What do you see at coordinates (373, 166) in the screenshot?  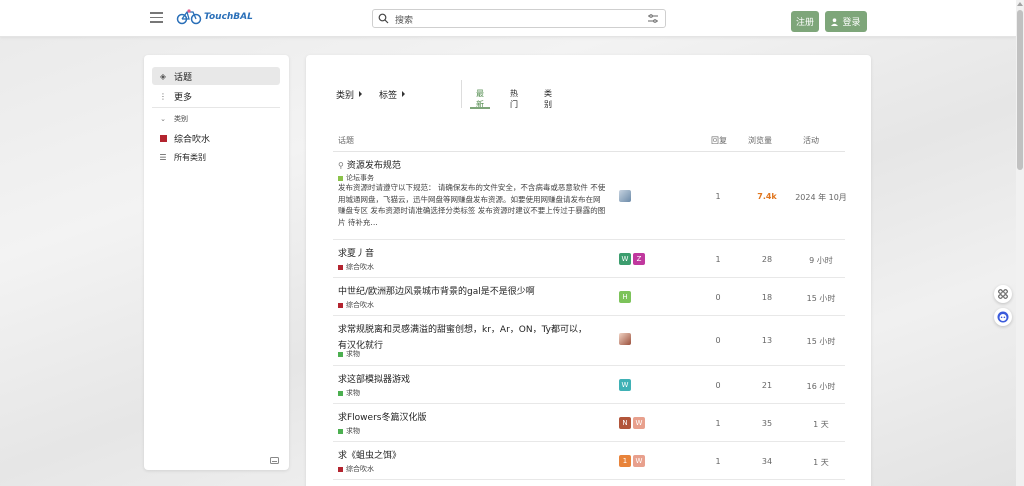 I see `topic-title-text: 资源发布规范` at bounding box center [373, 166].